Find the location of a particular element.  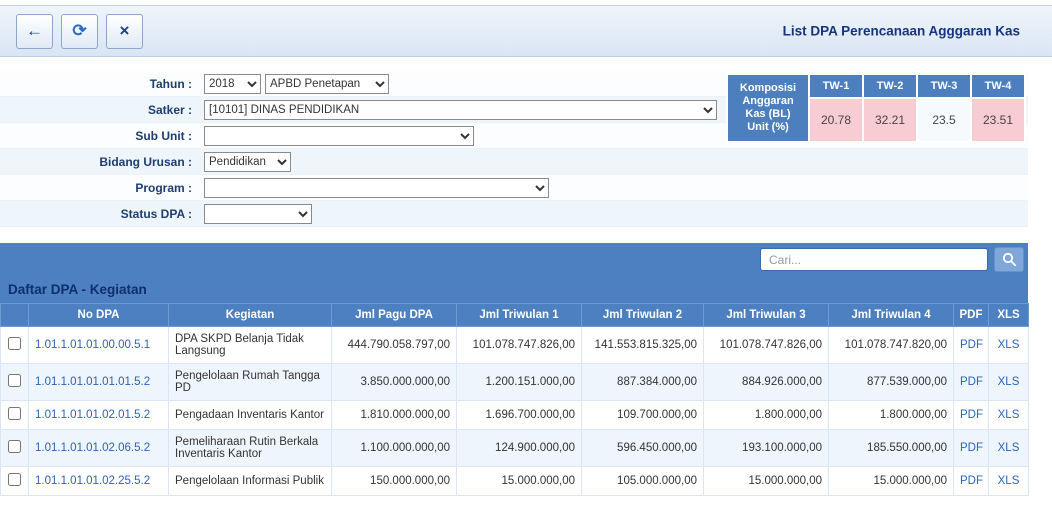

no-dpa-link: 1.01.1.01.01.02.06.5.2 is located at coordinates (92, 448).